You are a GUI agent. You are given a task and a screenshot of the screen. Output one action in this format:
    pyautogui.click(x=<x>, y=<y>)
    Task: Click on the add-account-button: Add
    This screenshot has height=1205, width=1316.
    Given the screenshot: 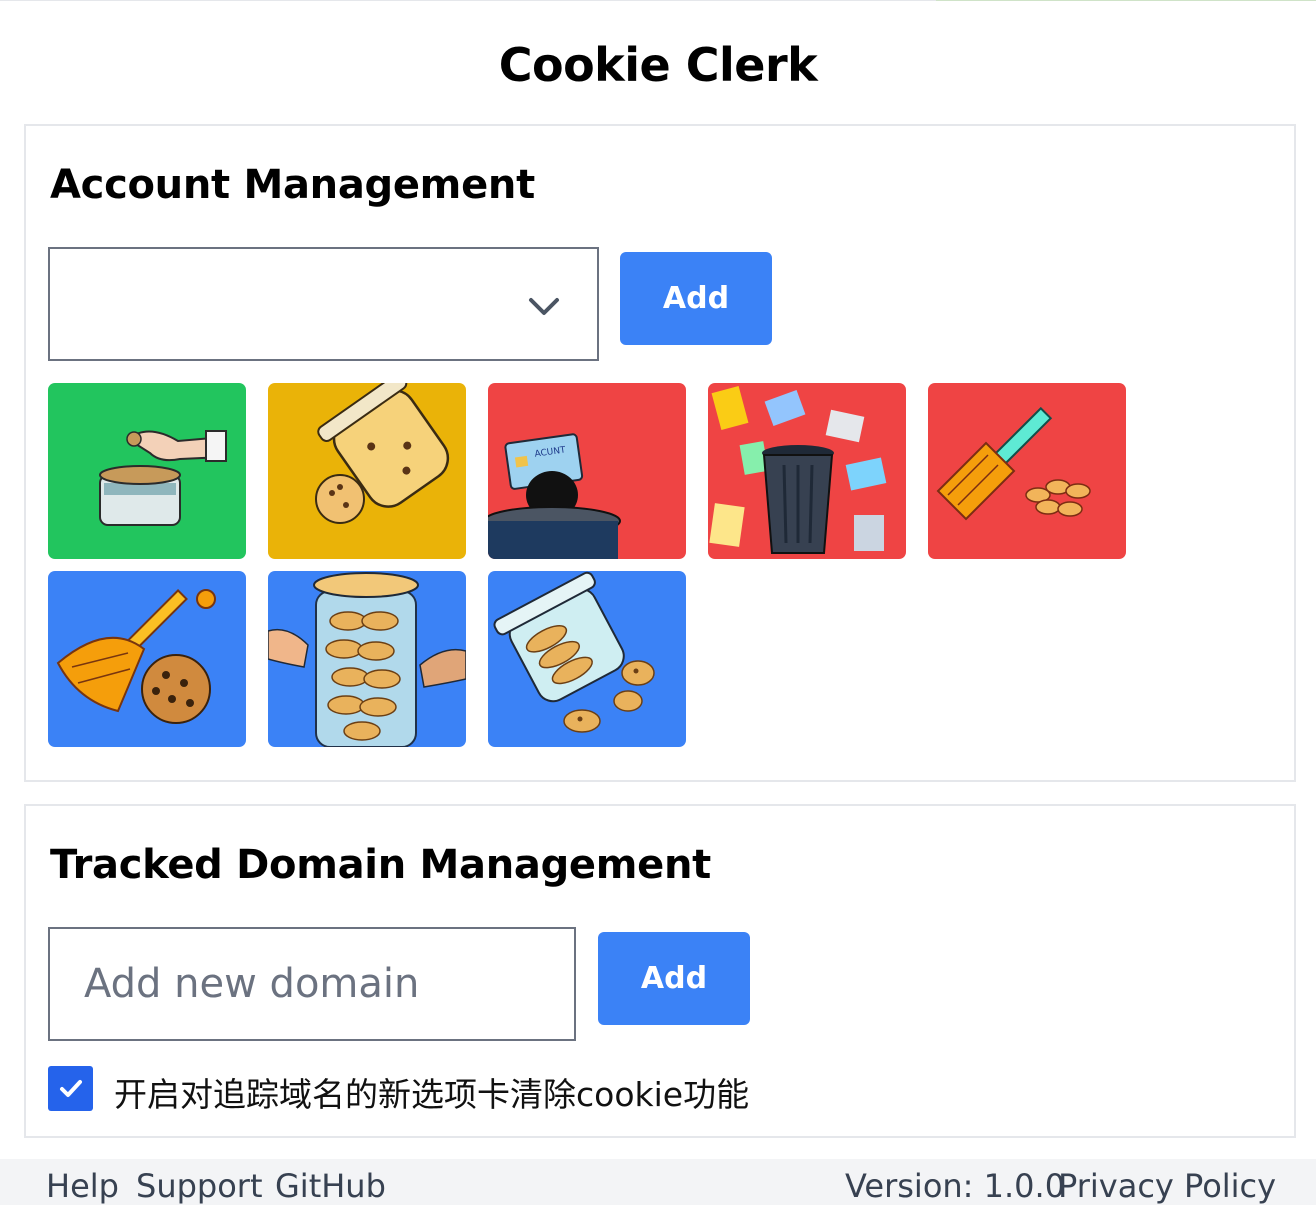 What is the action you would take?
    pyautogui.click(x=696, y=298)
    